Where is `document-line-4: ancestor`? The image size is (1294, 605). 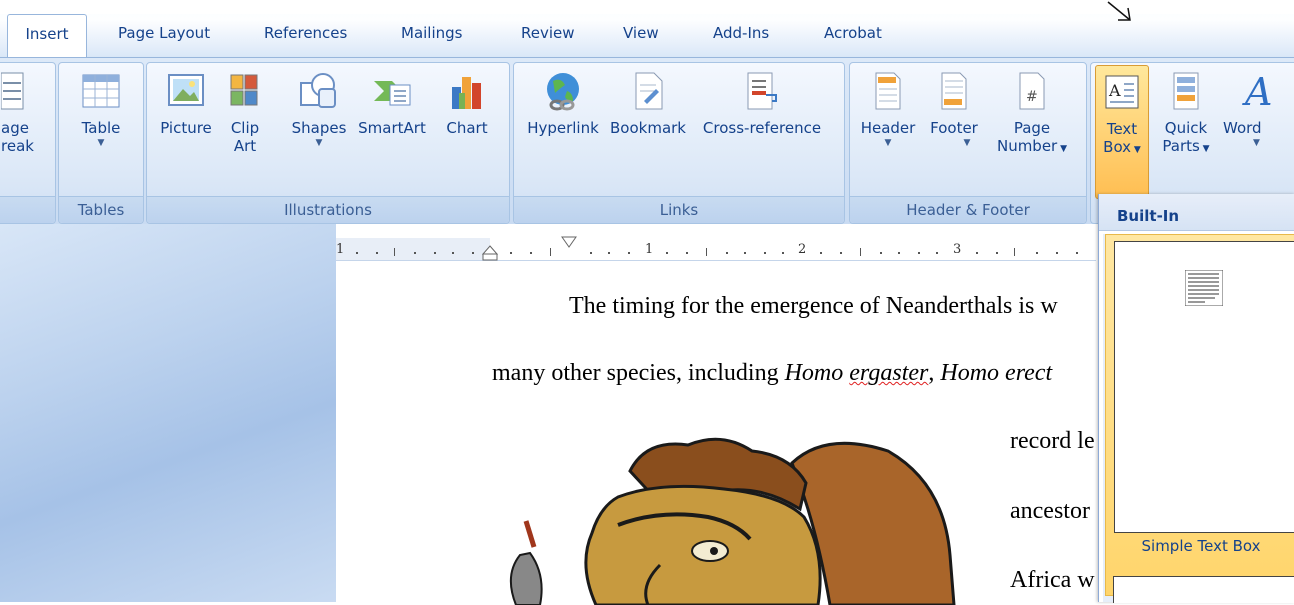
document-line-4: ancestor is located at coordinates (1050, 511).